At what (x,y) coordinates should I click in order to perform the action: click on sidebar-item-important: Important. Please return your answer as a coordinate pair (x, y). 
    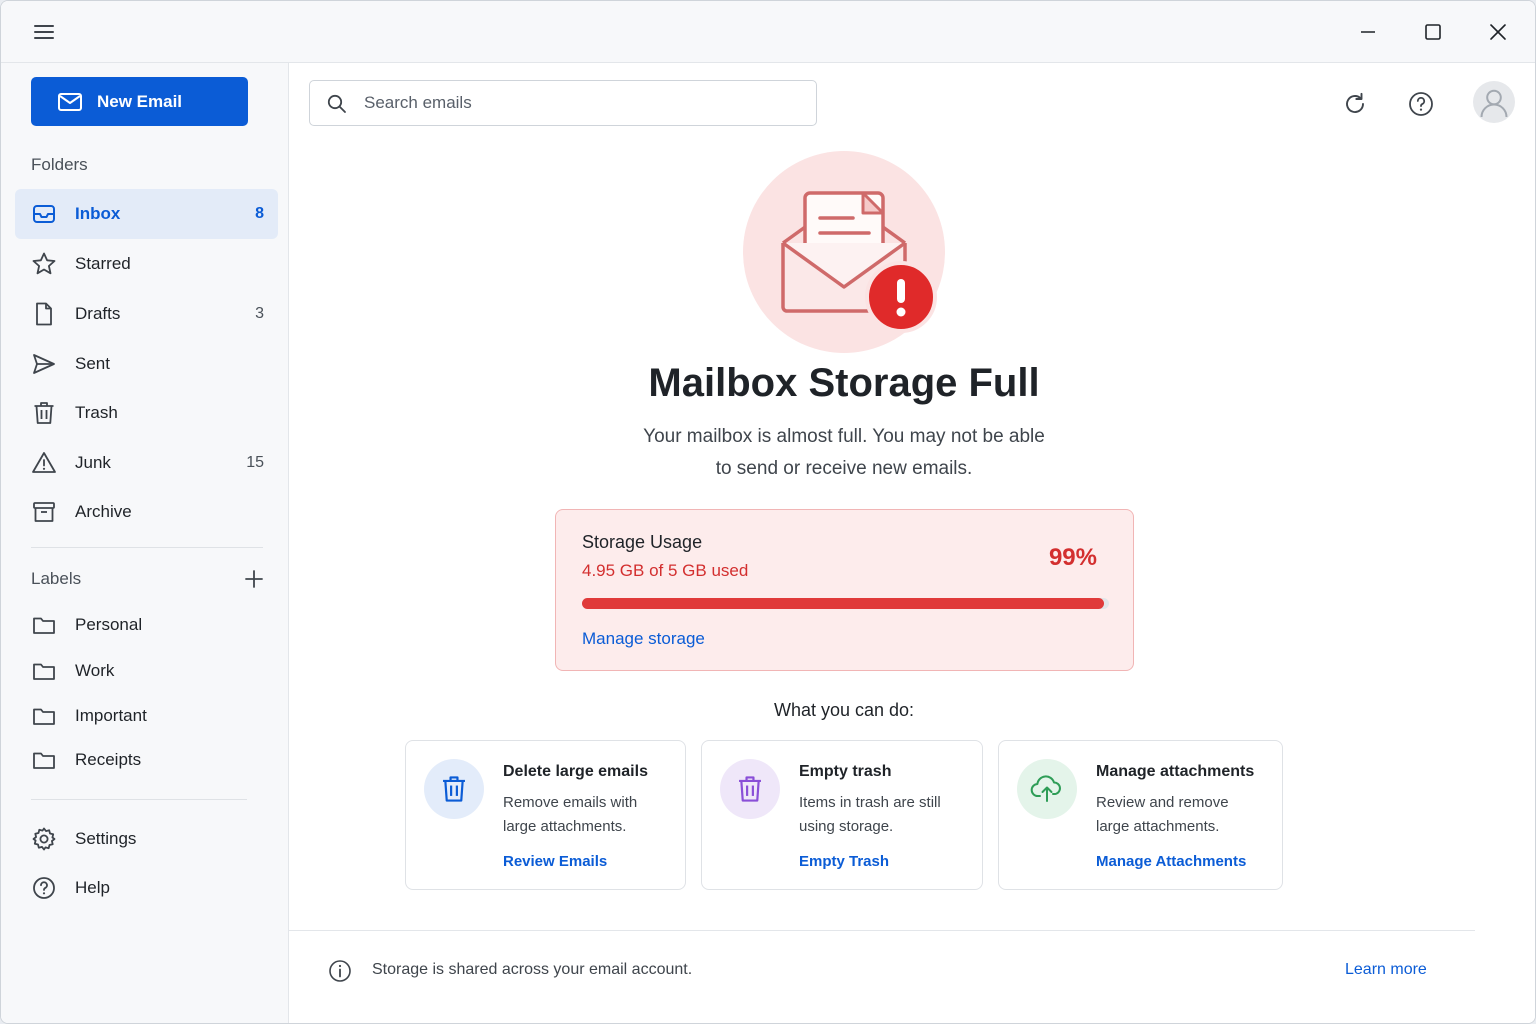
    Looking at the image, I should click on (146, 716).